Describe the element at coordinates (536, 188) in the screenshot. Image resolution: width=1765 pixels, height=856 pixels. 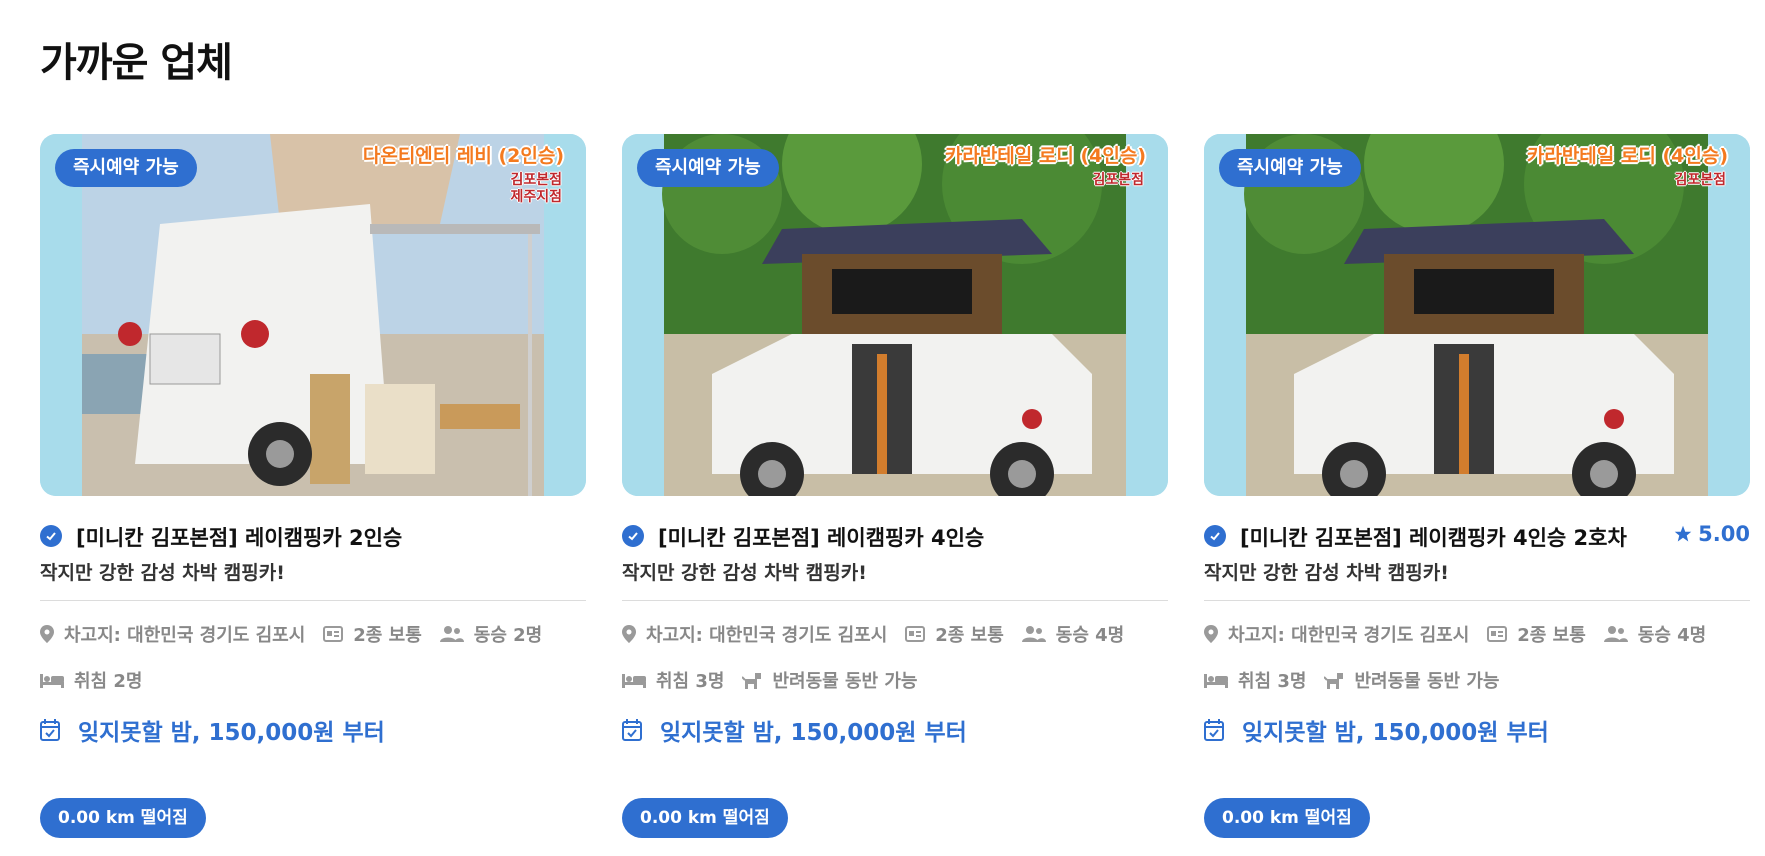
I see `photo-caption-sub: 김포본점 제주지점` at that location.